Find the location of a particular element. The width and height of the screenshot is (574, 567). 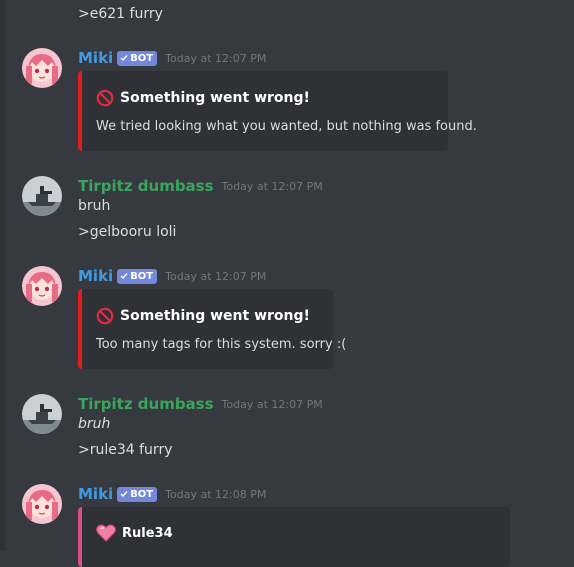

embed-description: Too many tags for this system. sorry :( is located at coordinates (221, 344).